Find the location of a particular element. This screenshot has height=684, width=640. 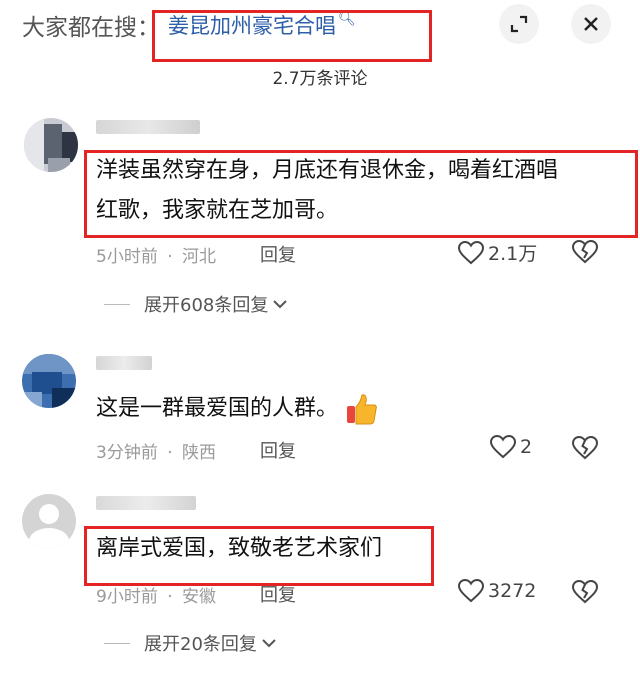

like-button: 2.1万 is located at coordinates (497, 252).